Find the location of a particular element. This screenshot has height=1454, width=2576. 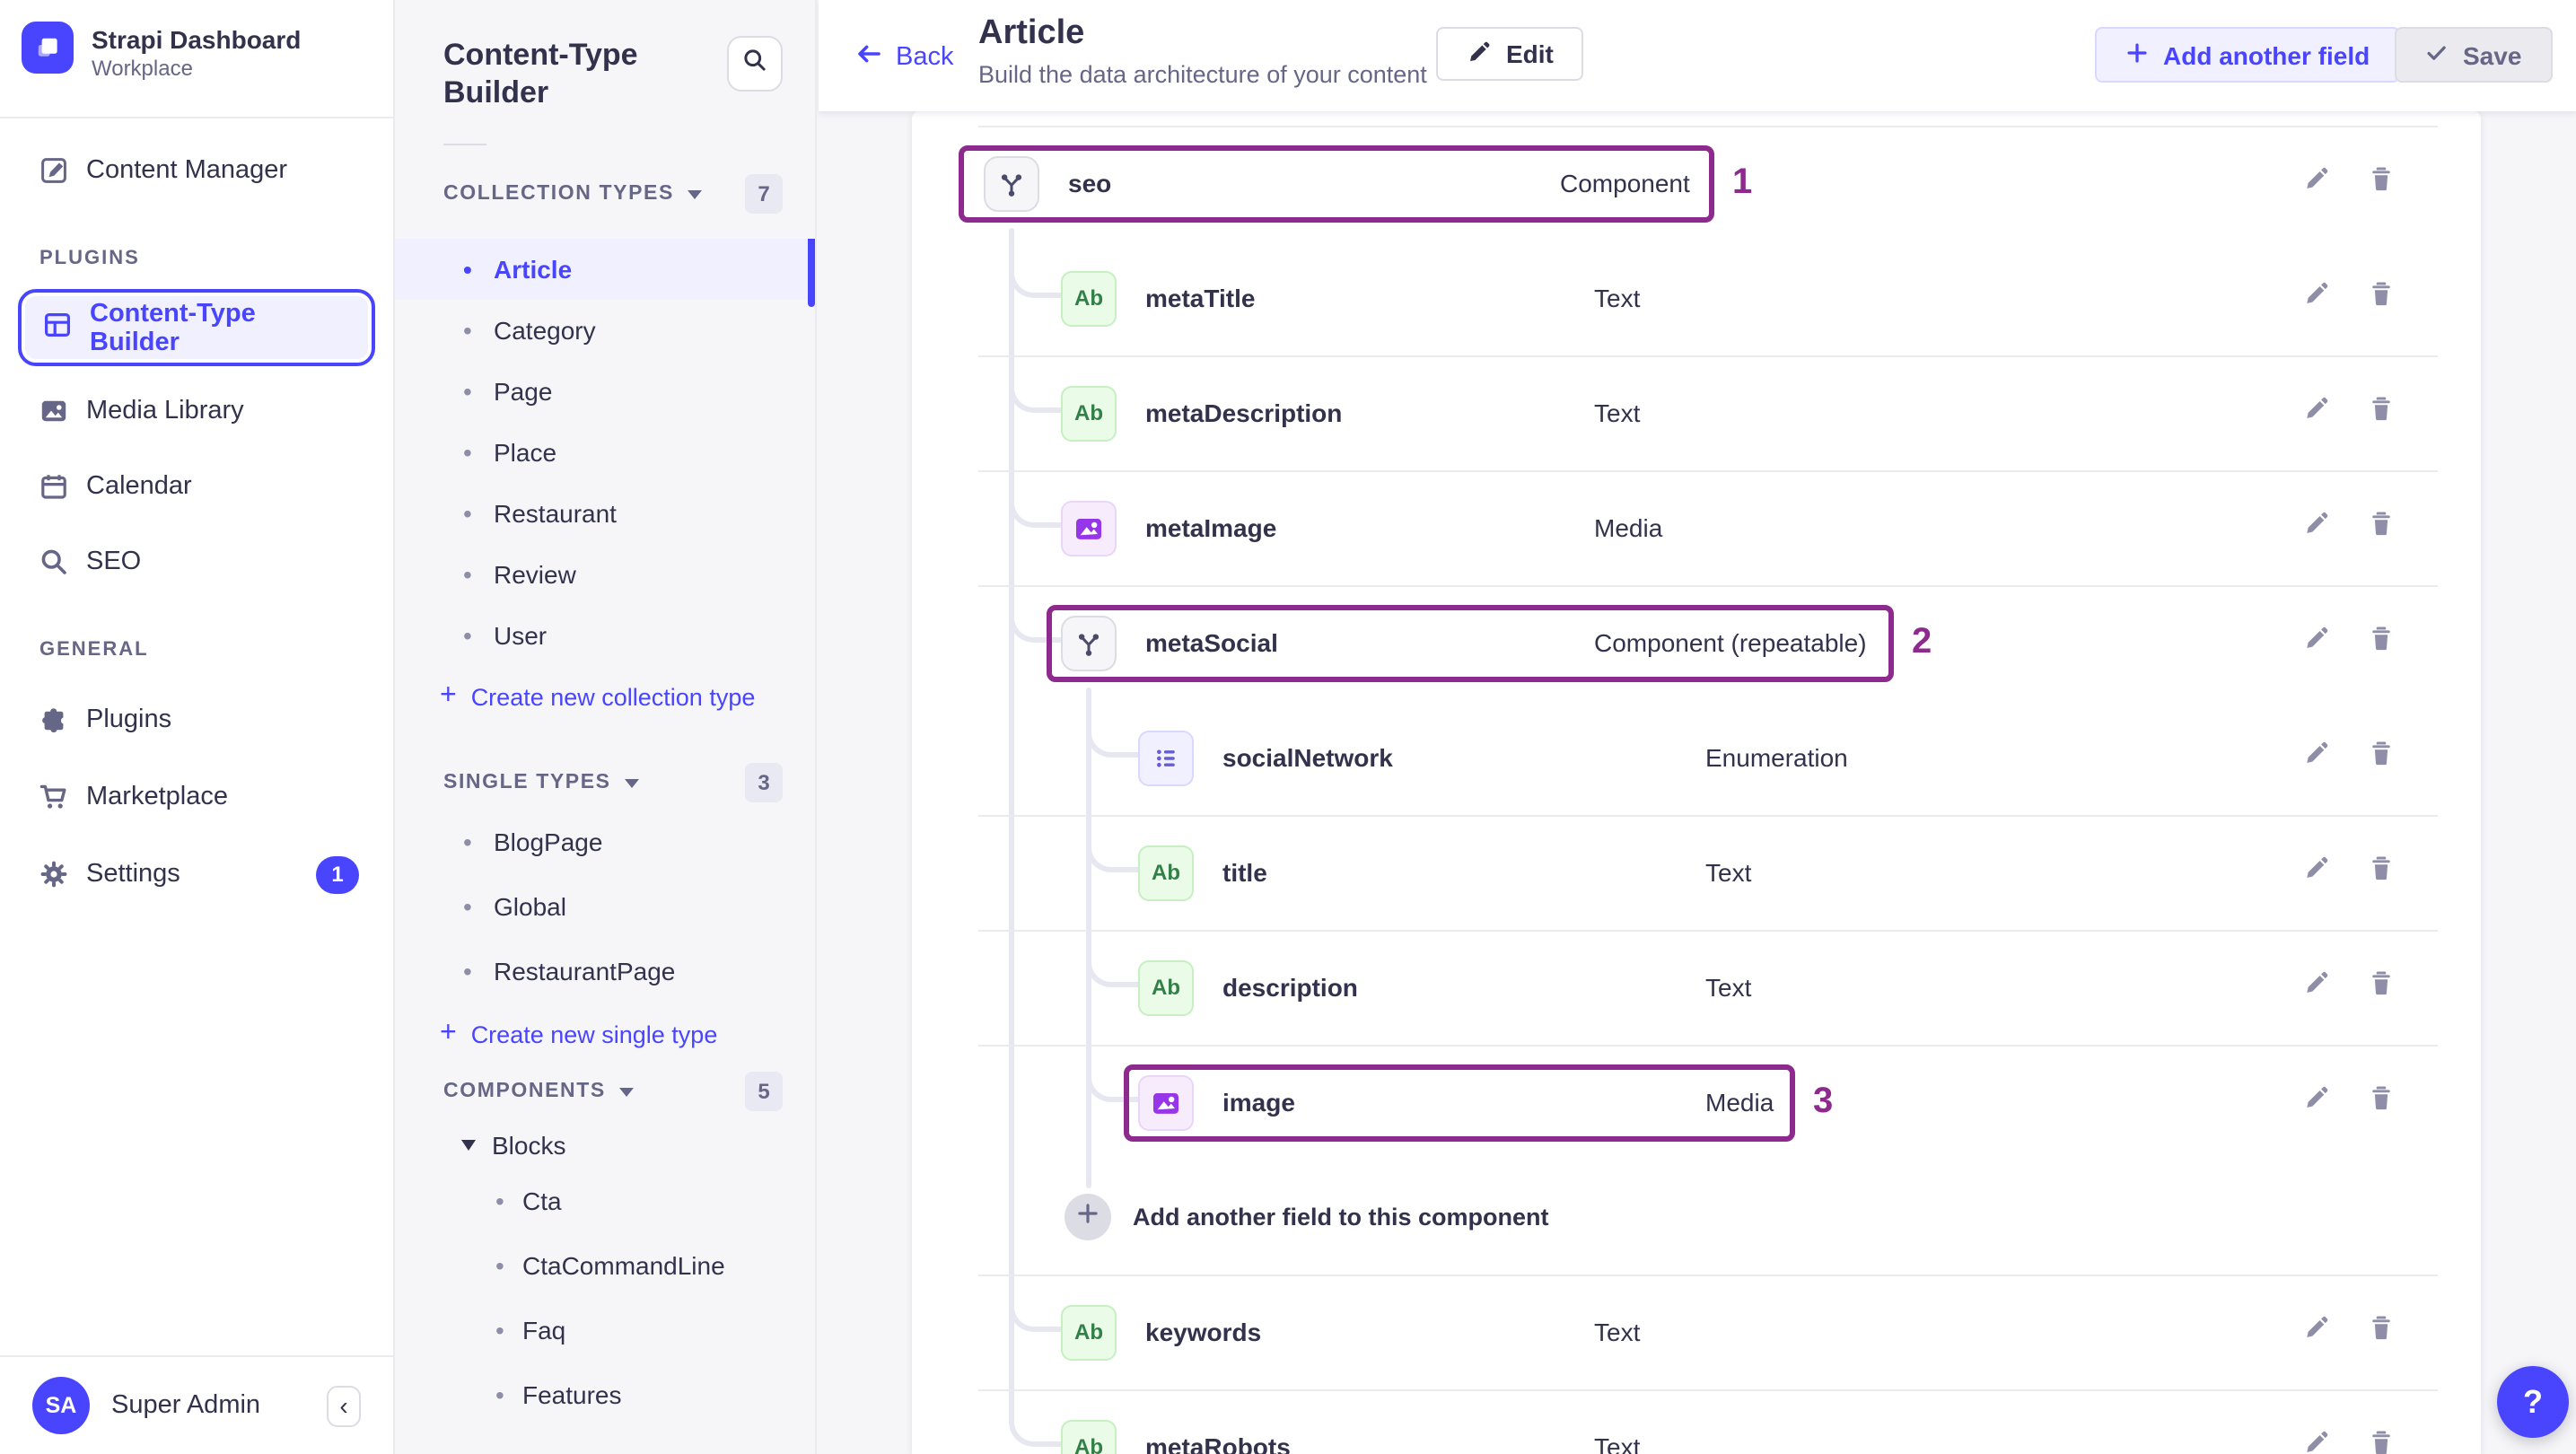

sidebar-item-marketplace: Marketplace is located at coordinates (196, 797).